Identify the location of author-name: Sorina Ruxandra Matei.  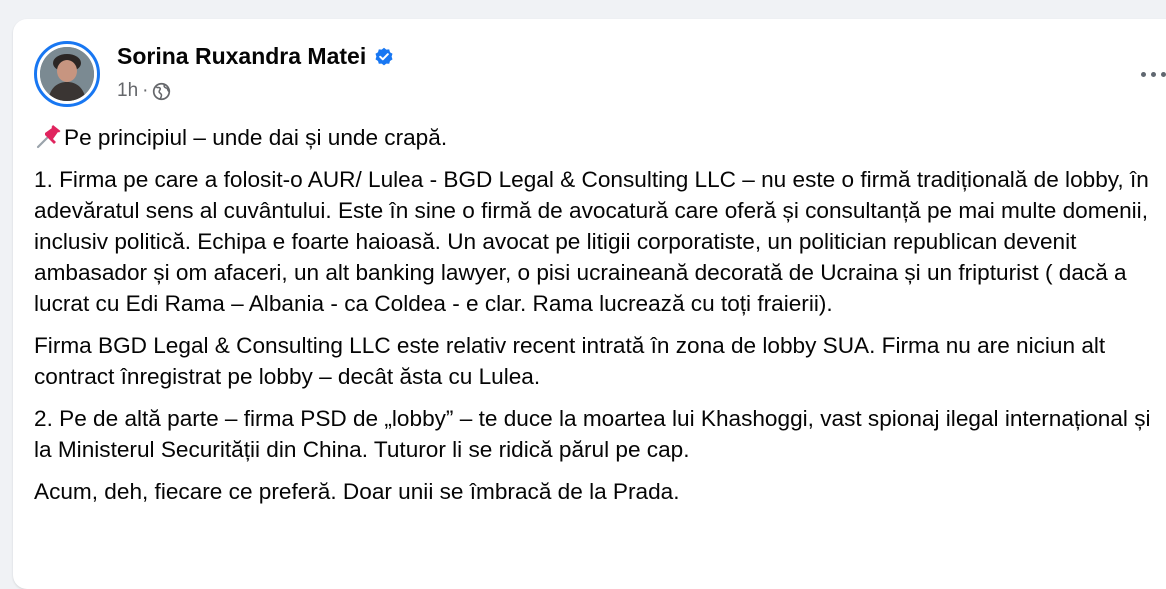
(255, 56).